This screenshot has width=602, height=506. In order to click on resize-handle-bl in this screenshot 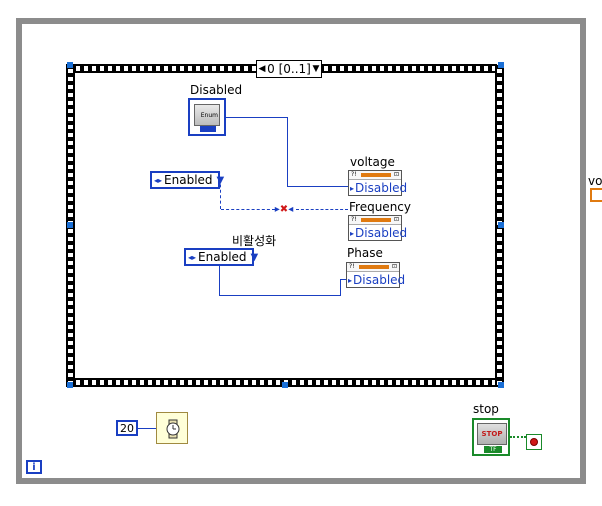, I will do `click(70, 385)`.